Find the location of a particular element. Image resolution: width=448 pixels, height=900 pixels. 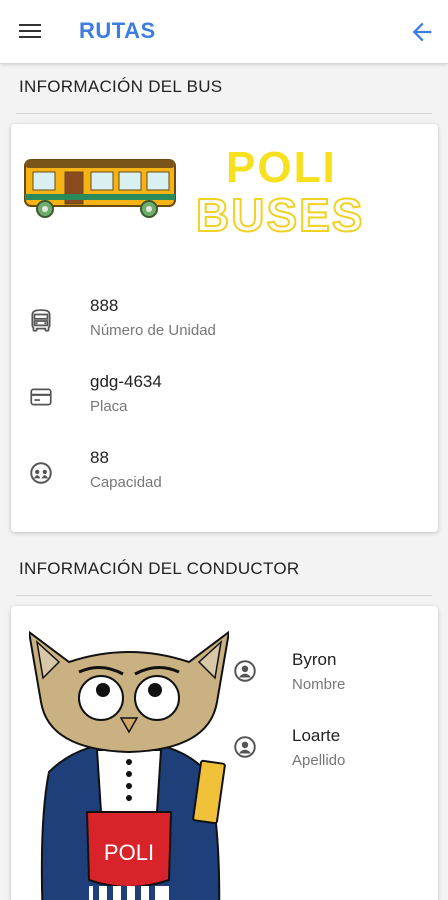

menu-icon is located at coordinates (30, 32).